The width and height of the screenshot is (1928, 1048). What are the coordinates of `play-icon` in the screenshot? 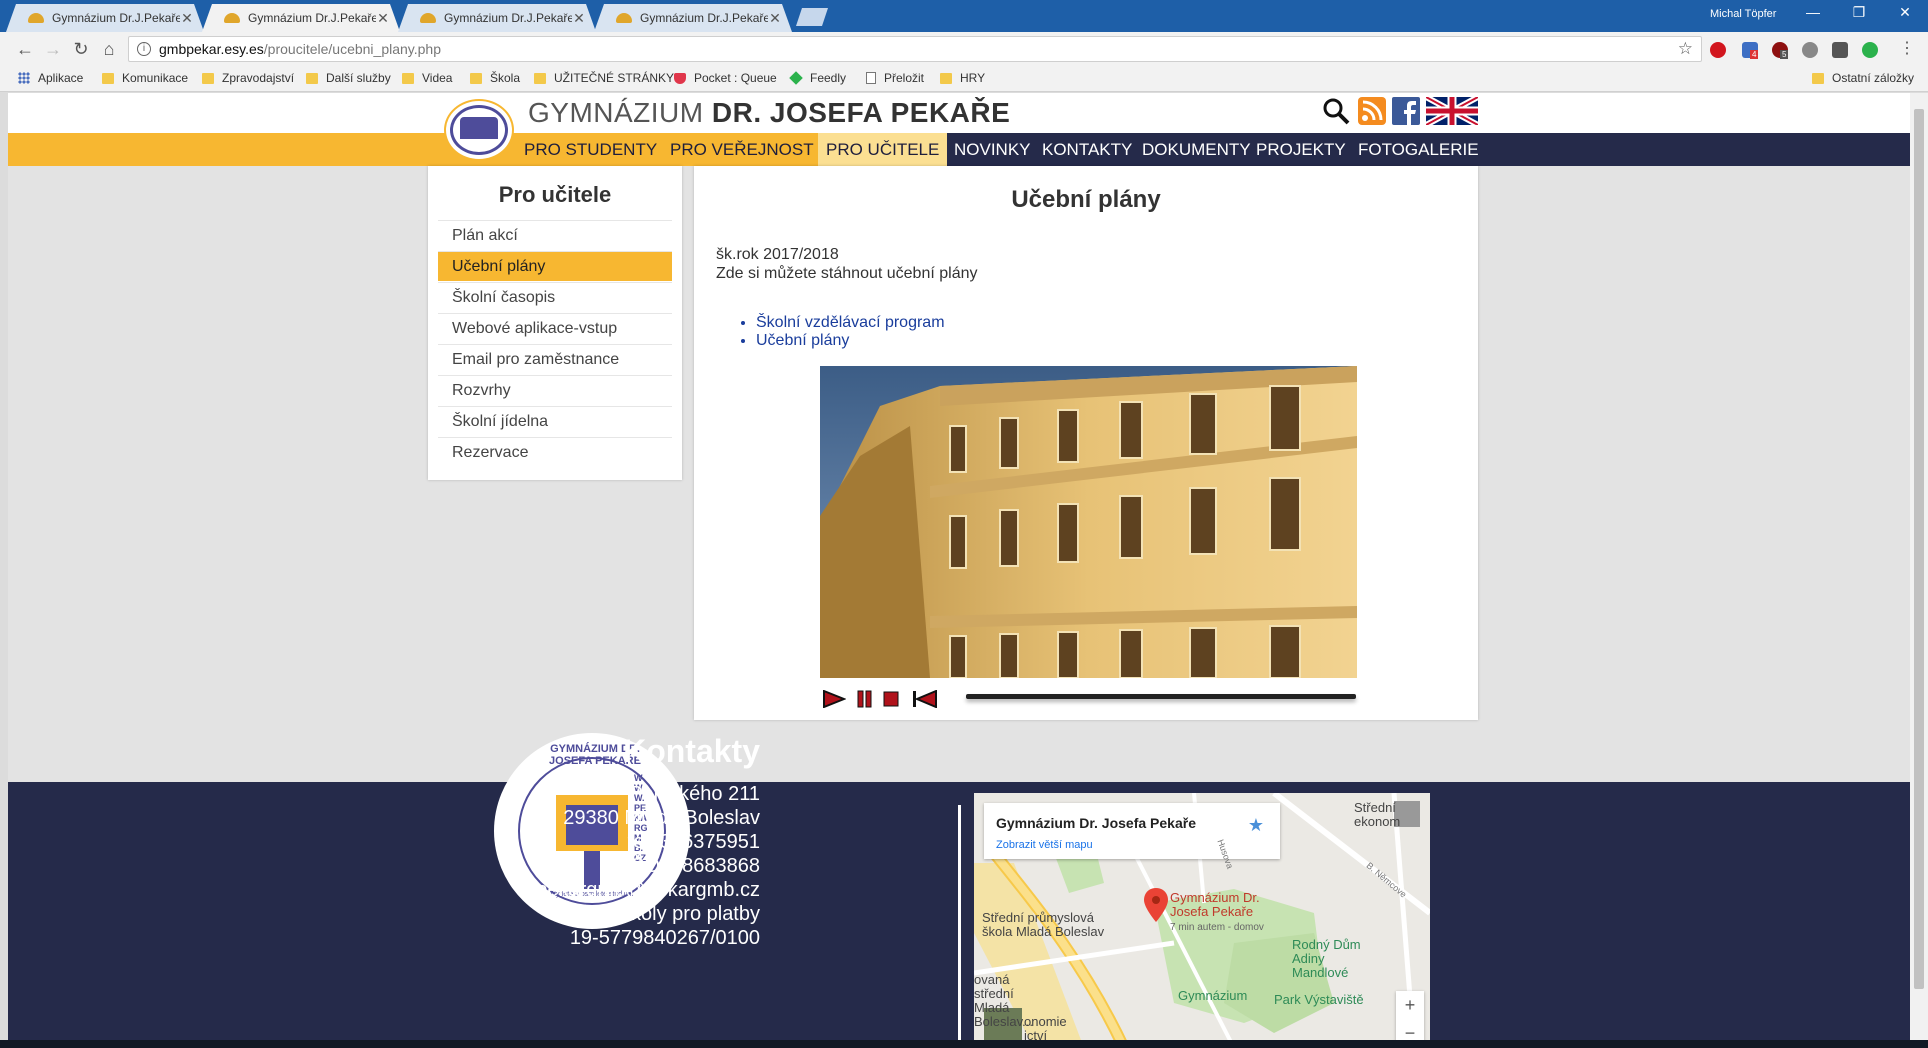 It's located at (834, 699).